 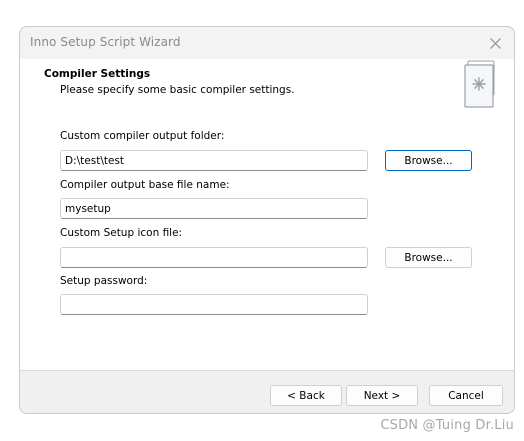 I want to click on base-filename-label: Compiler output base file name:, so click(x=145, y=185).